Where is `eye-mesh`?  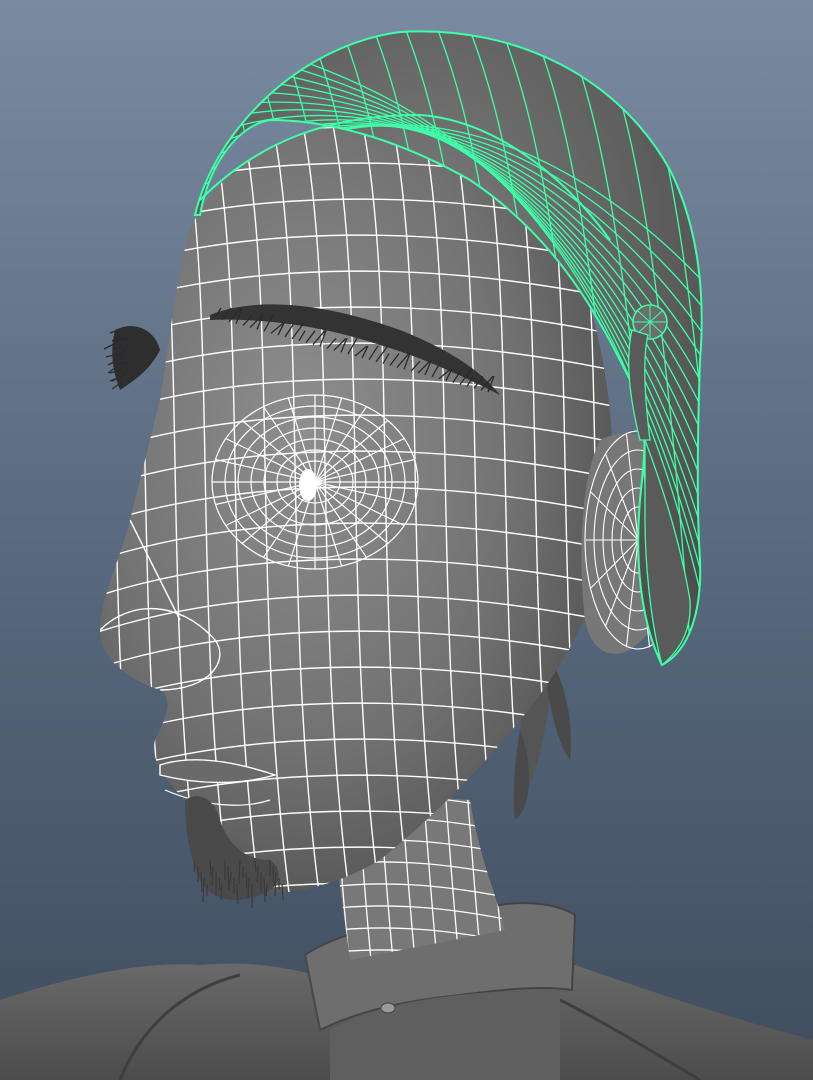 eye-mesh is located at coordinates (315, 482).